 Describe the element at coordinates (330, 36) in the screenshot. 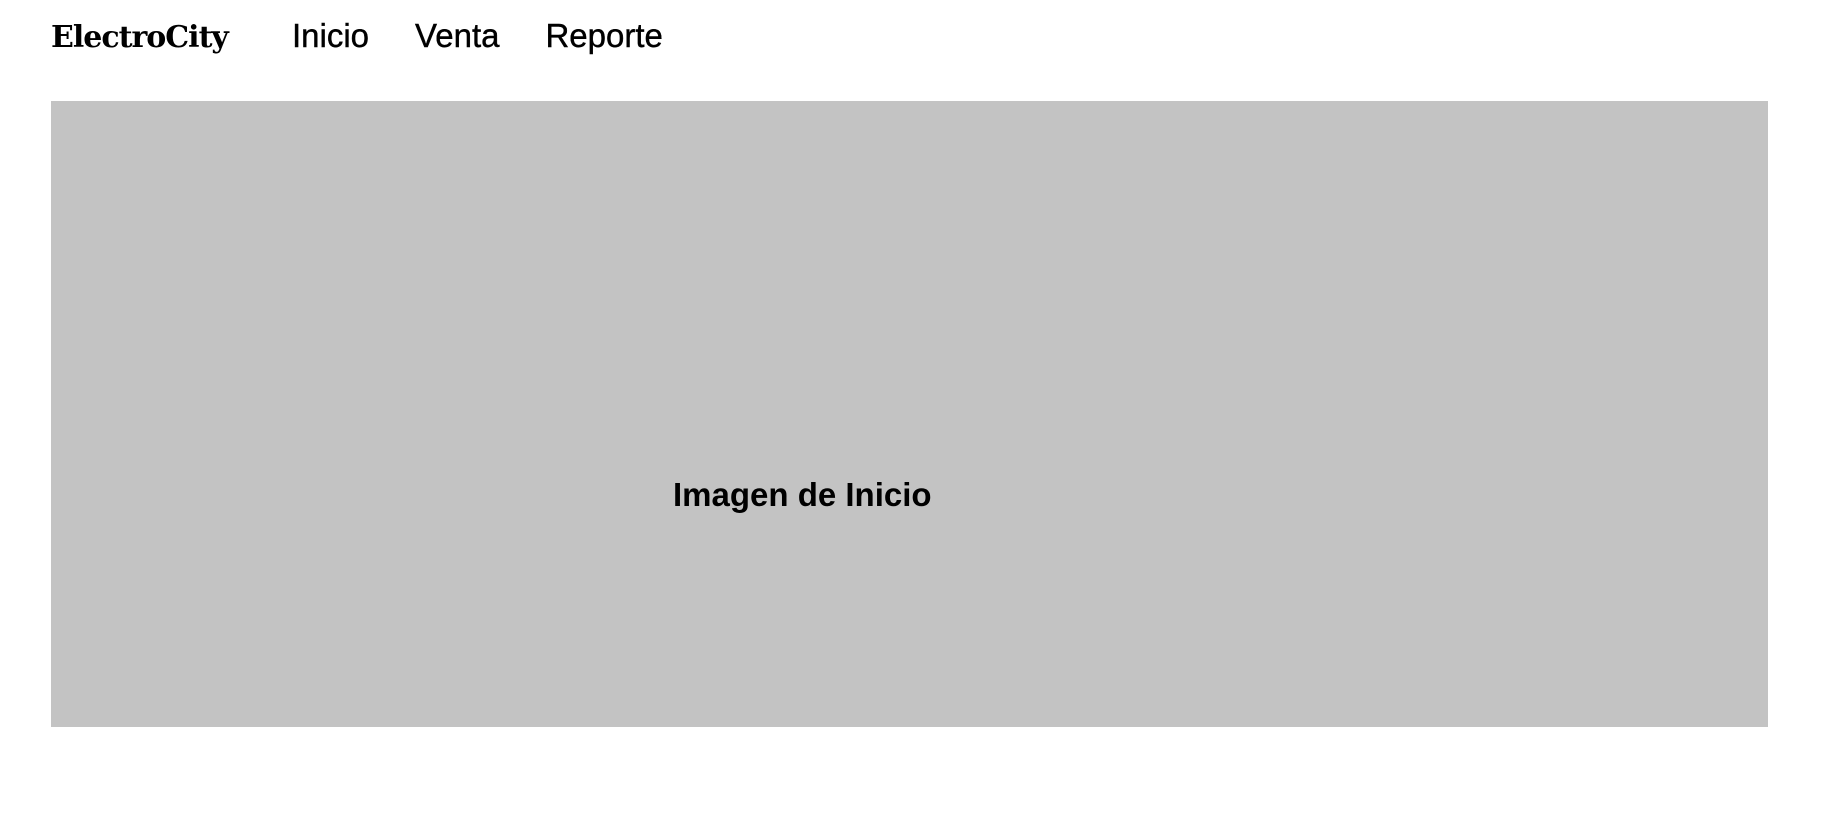

I see `nav-link-inicio: Inicio` at that location.